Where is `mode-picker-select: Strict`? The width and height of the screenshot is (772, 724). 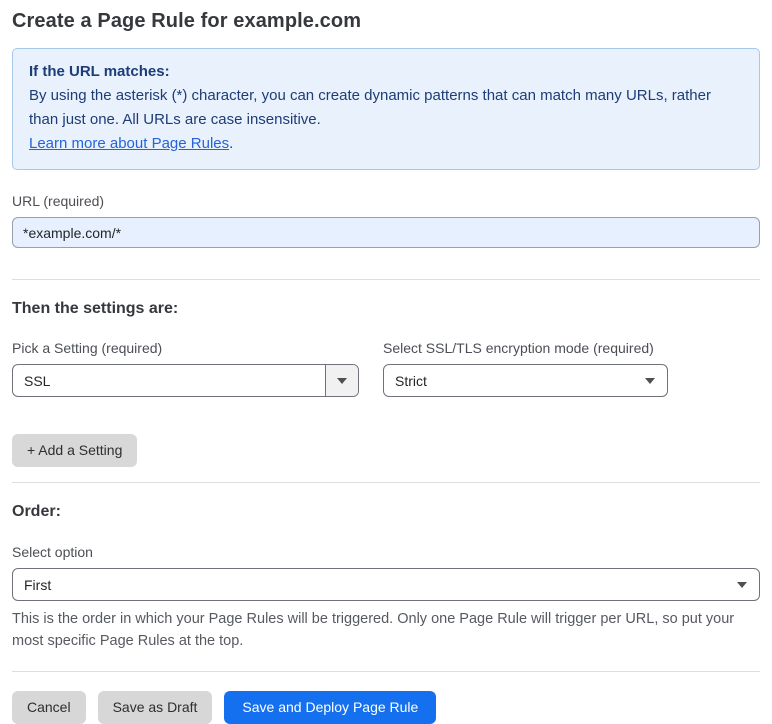 mode-picker-select: Strict is located at coordinates (525, 380).